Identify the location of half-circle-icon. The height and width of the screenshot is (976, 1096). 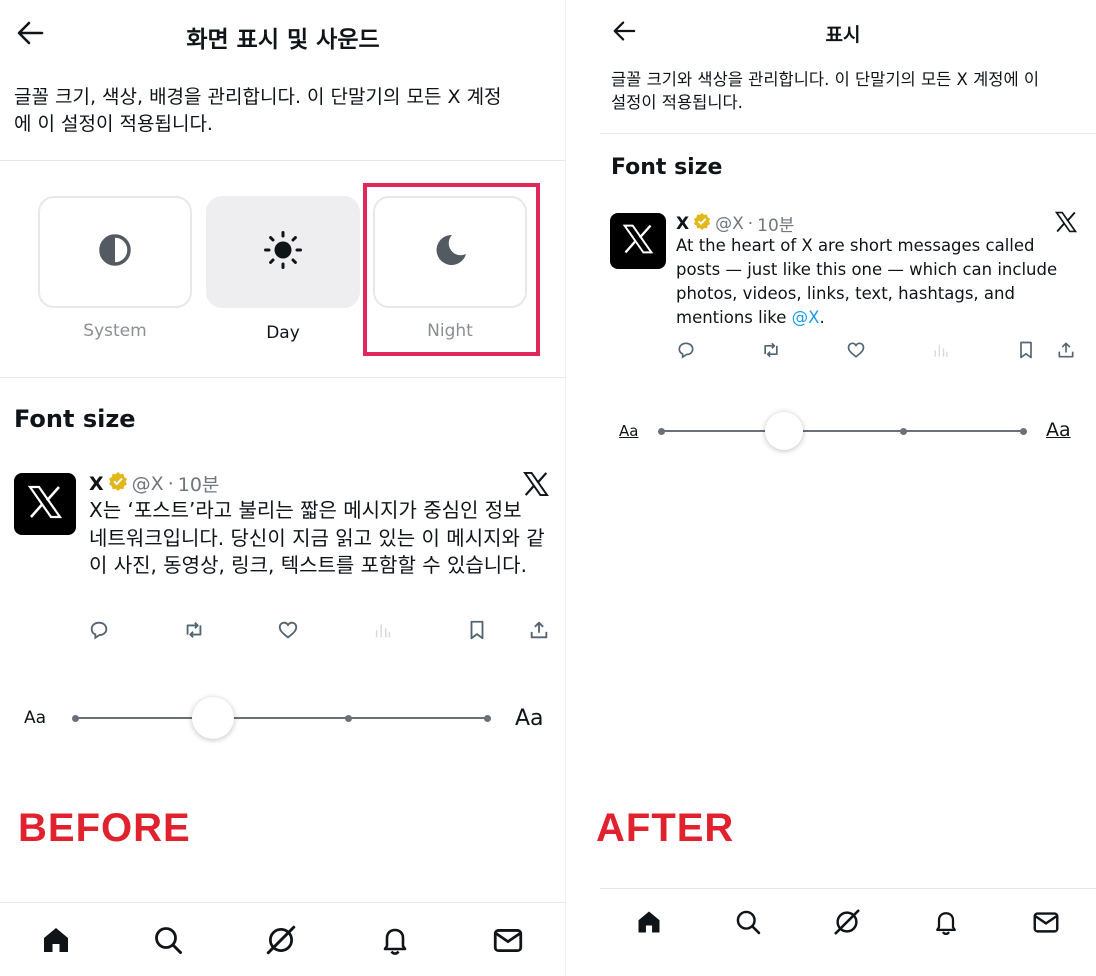
(115, 252).